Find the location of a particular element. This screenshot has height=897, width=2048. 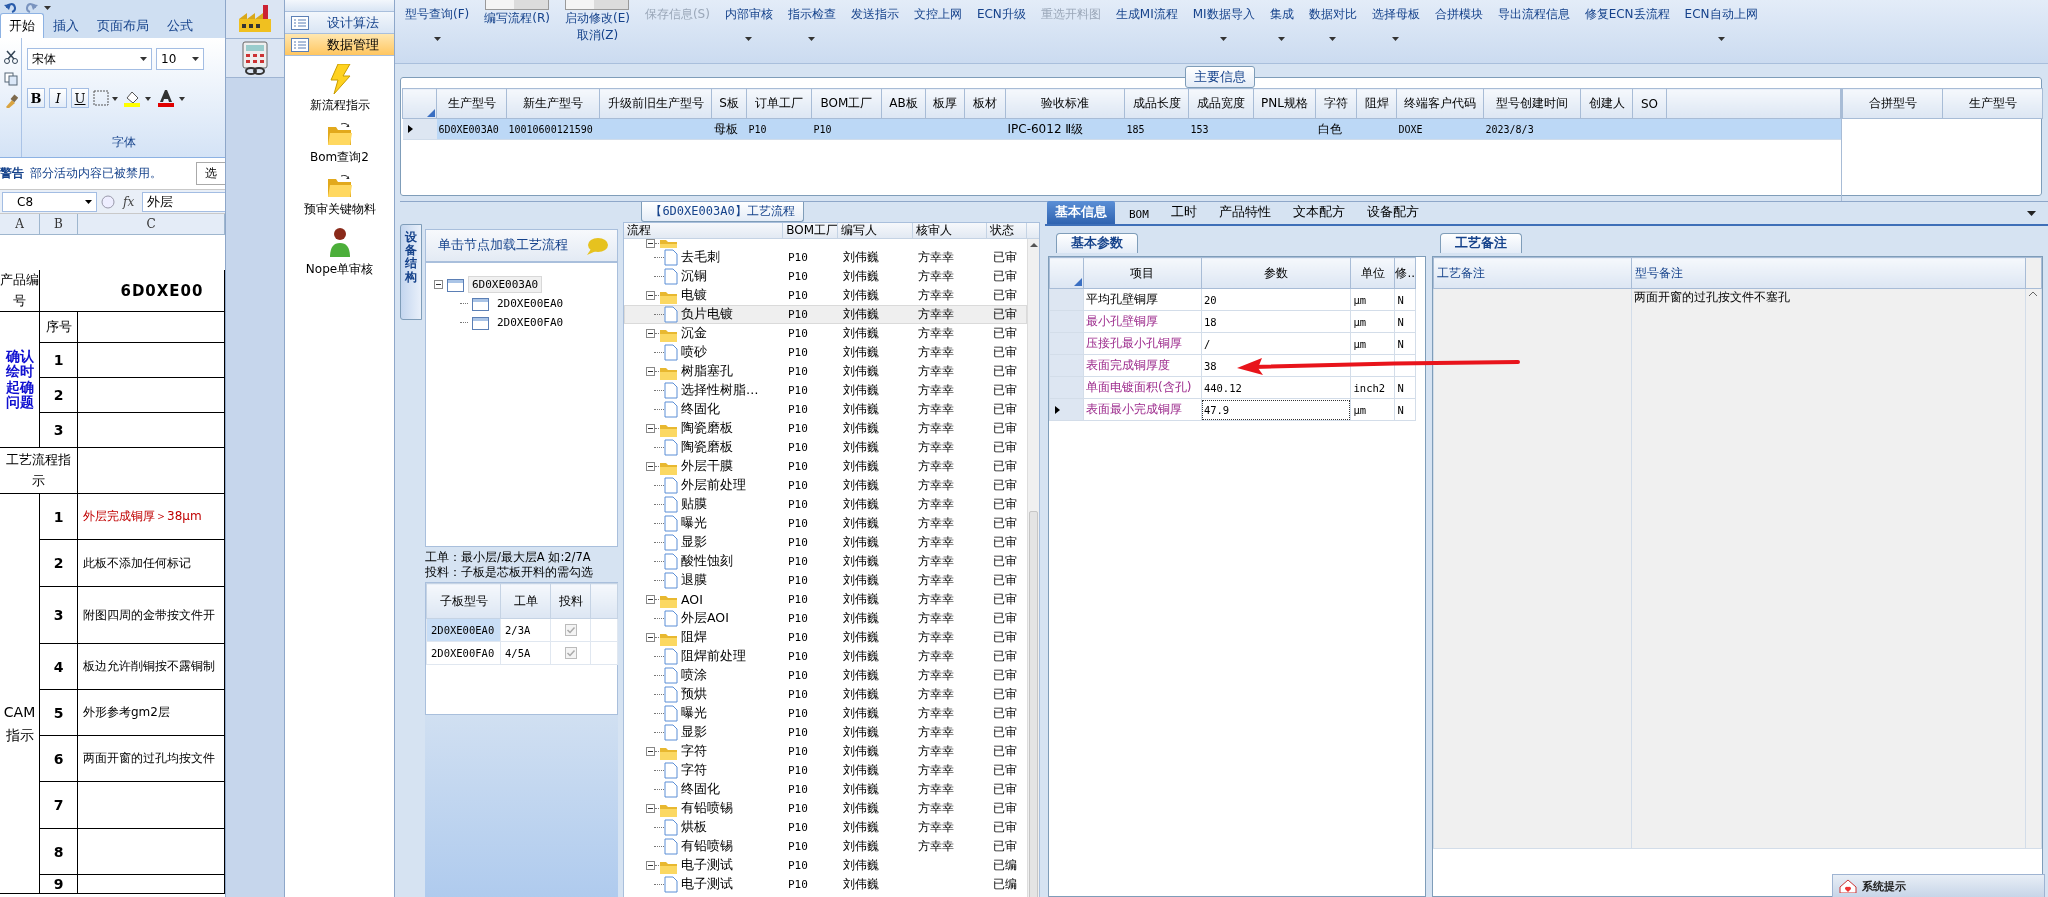

side-tab: 设备结构 is located at coordinates (411, 272).